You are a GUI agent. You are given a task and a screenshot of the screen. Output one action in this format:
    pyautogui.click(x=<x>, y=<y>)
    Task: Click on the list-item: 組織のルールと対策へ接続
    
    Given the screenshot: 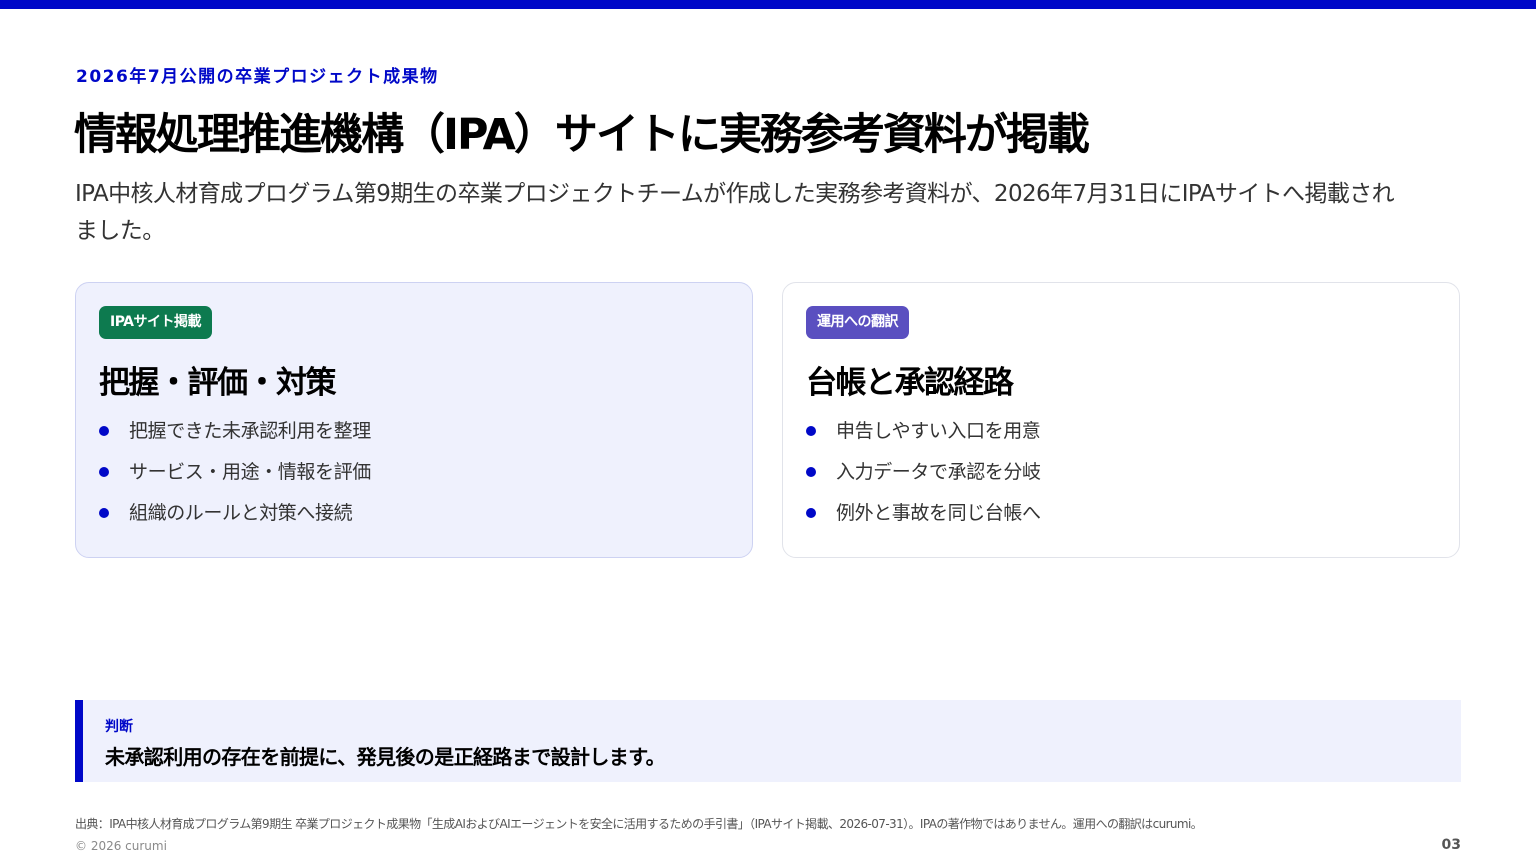 What is the action you would take?
    pyautogui.click(x=235, y=518)
    